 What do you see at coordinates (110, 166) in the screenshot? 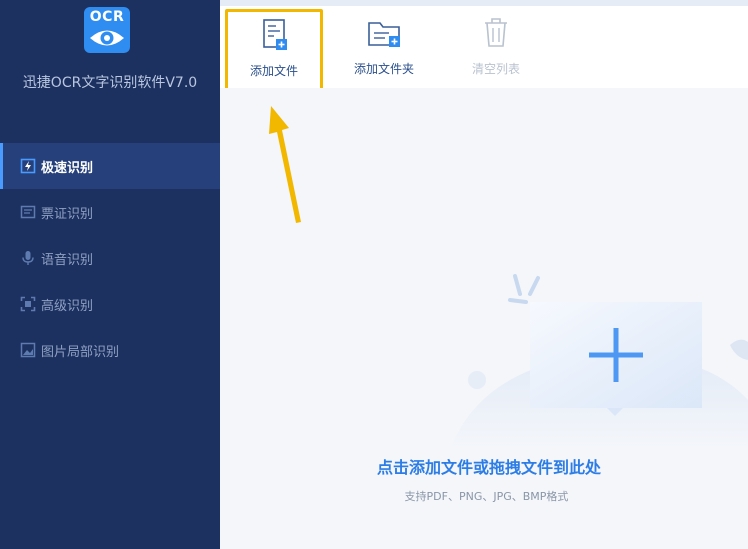
I see `sidebar-item-fast-recognize: 极速识别` at bounding box center [110, 166].